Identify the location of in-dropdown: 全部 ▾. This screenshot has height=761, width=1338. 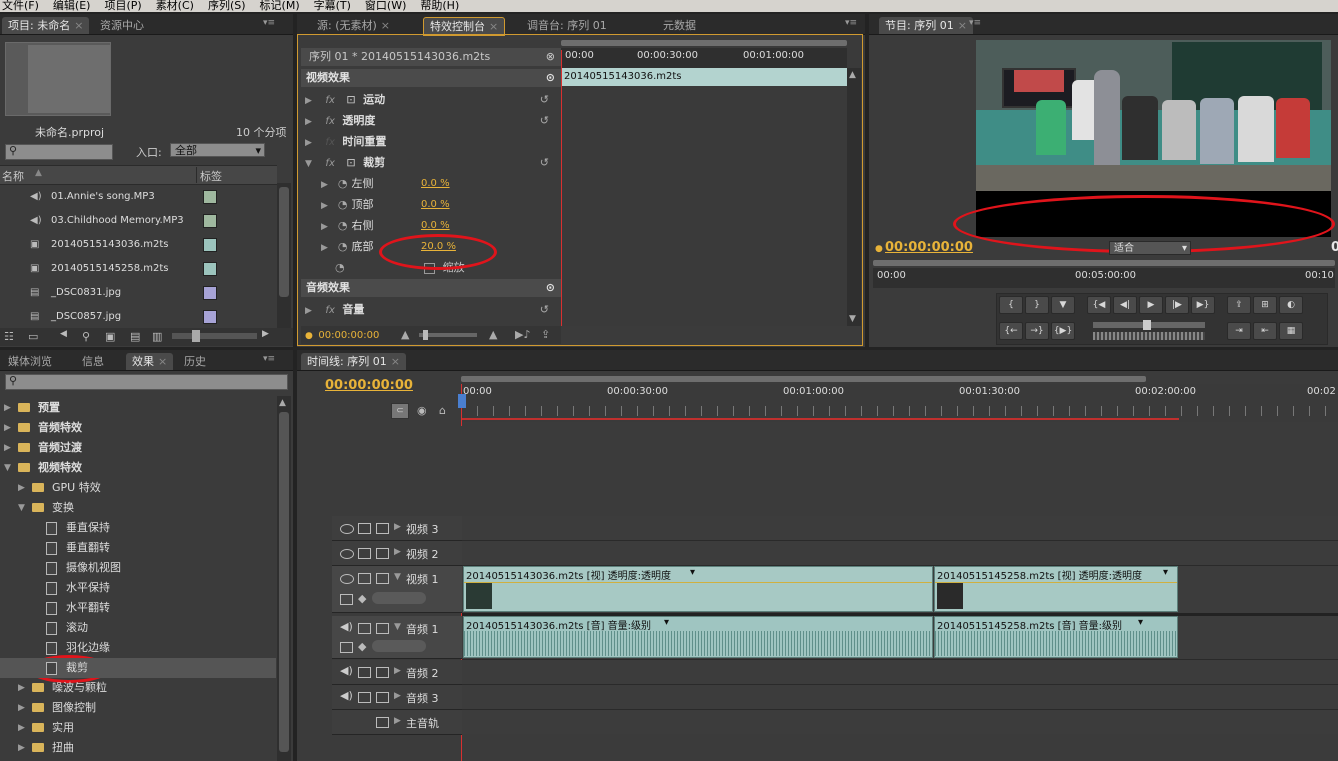
(217, 150).